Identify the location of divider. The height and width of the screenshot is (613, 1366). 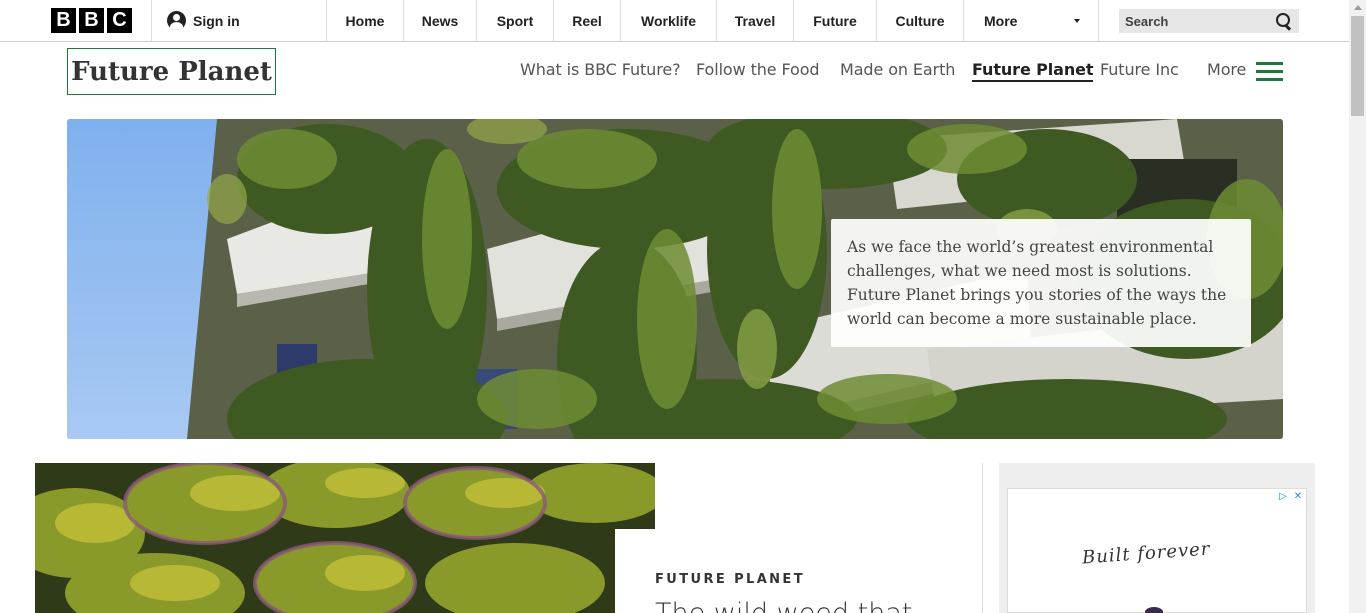
(151, 20).